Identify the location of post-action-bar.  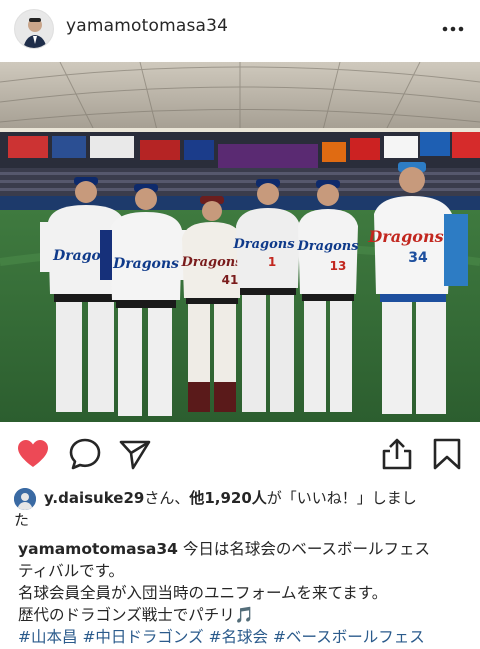
(240, 453).